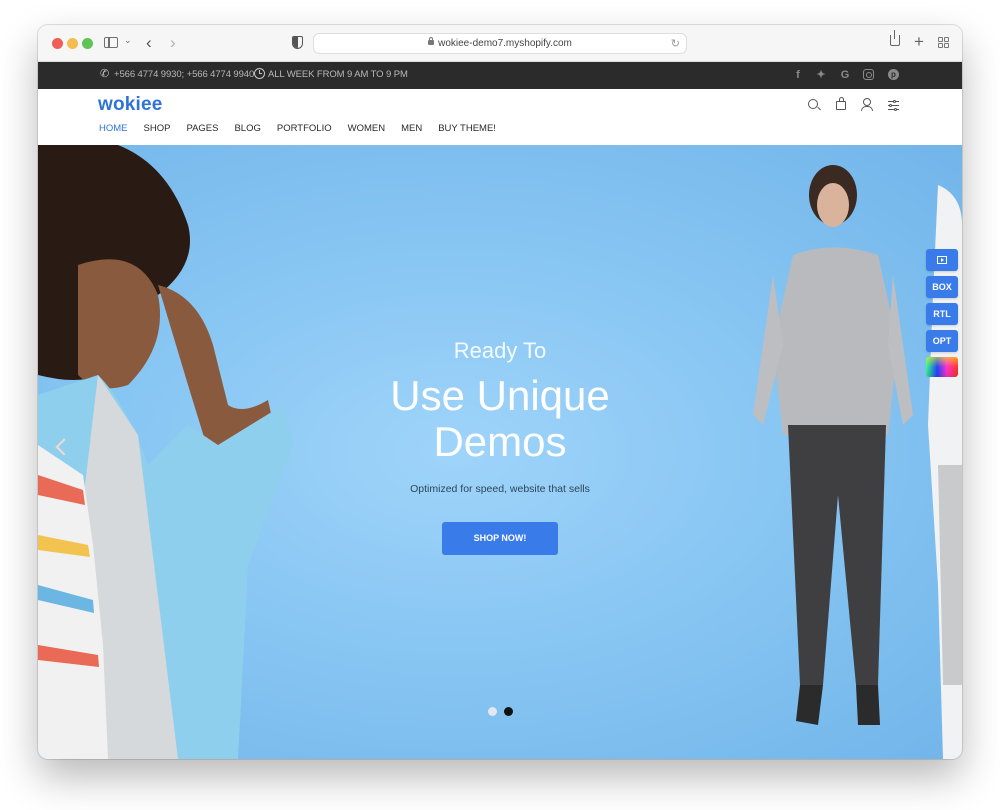 The height and width of the screenshot is (810, 1000). I want to click on hero-subtitle: Ready To, so click(500, 350).